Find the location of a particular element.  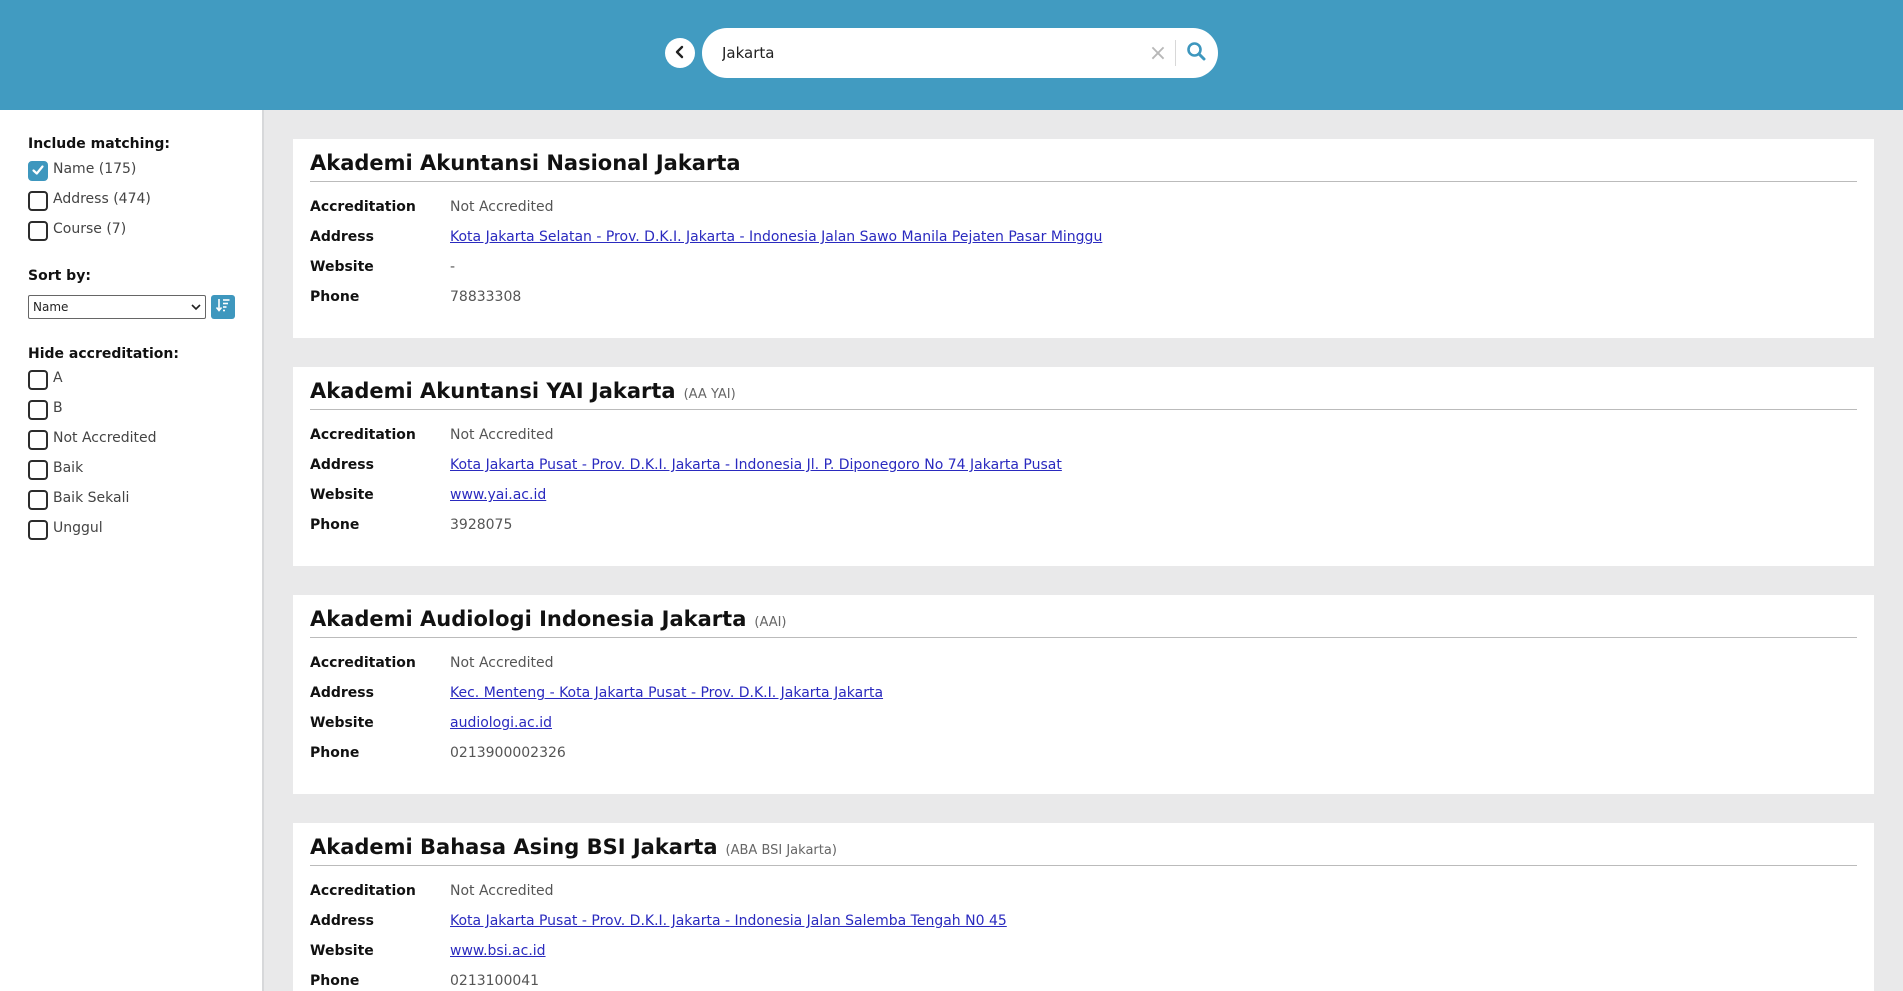

institution-abbreviation: (ABA BSI Jakarta) is located at coordinates (781, 850).